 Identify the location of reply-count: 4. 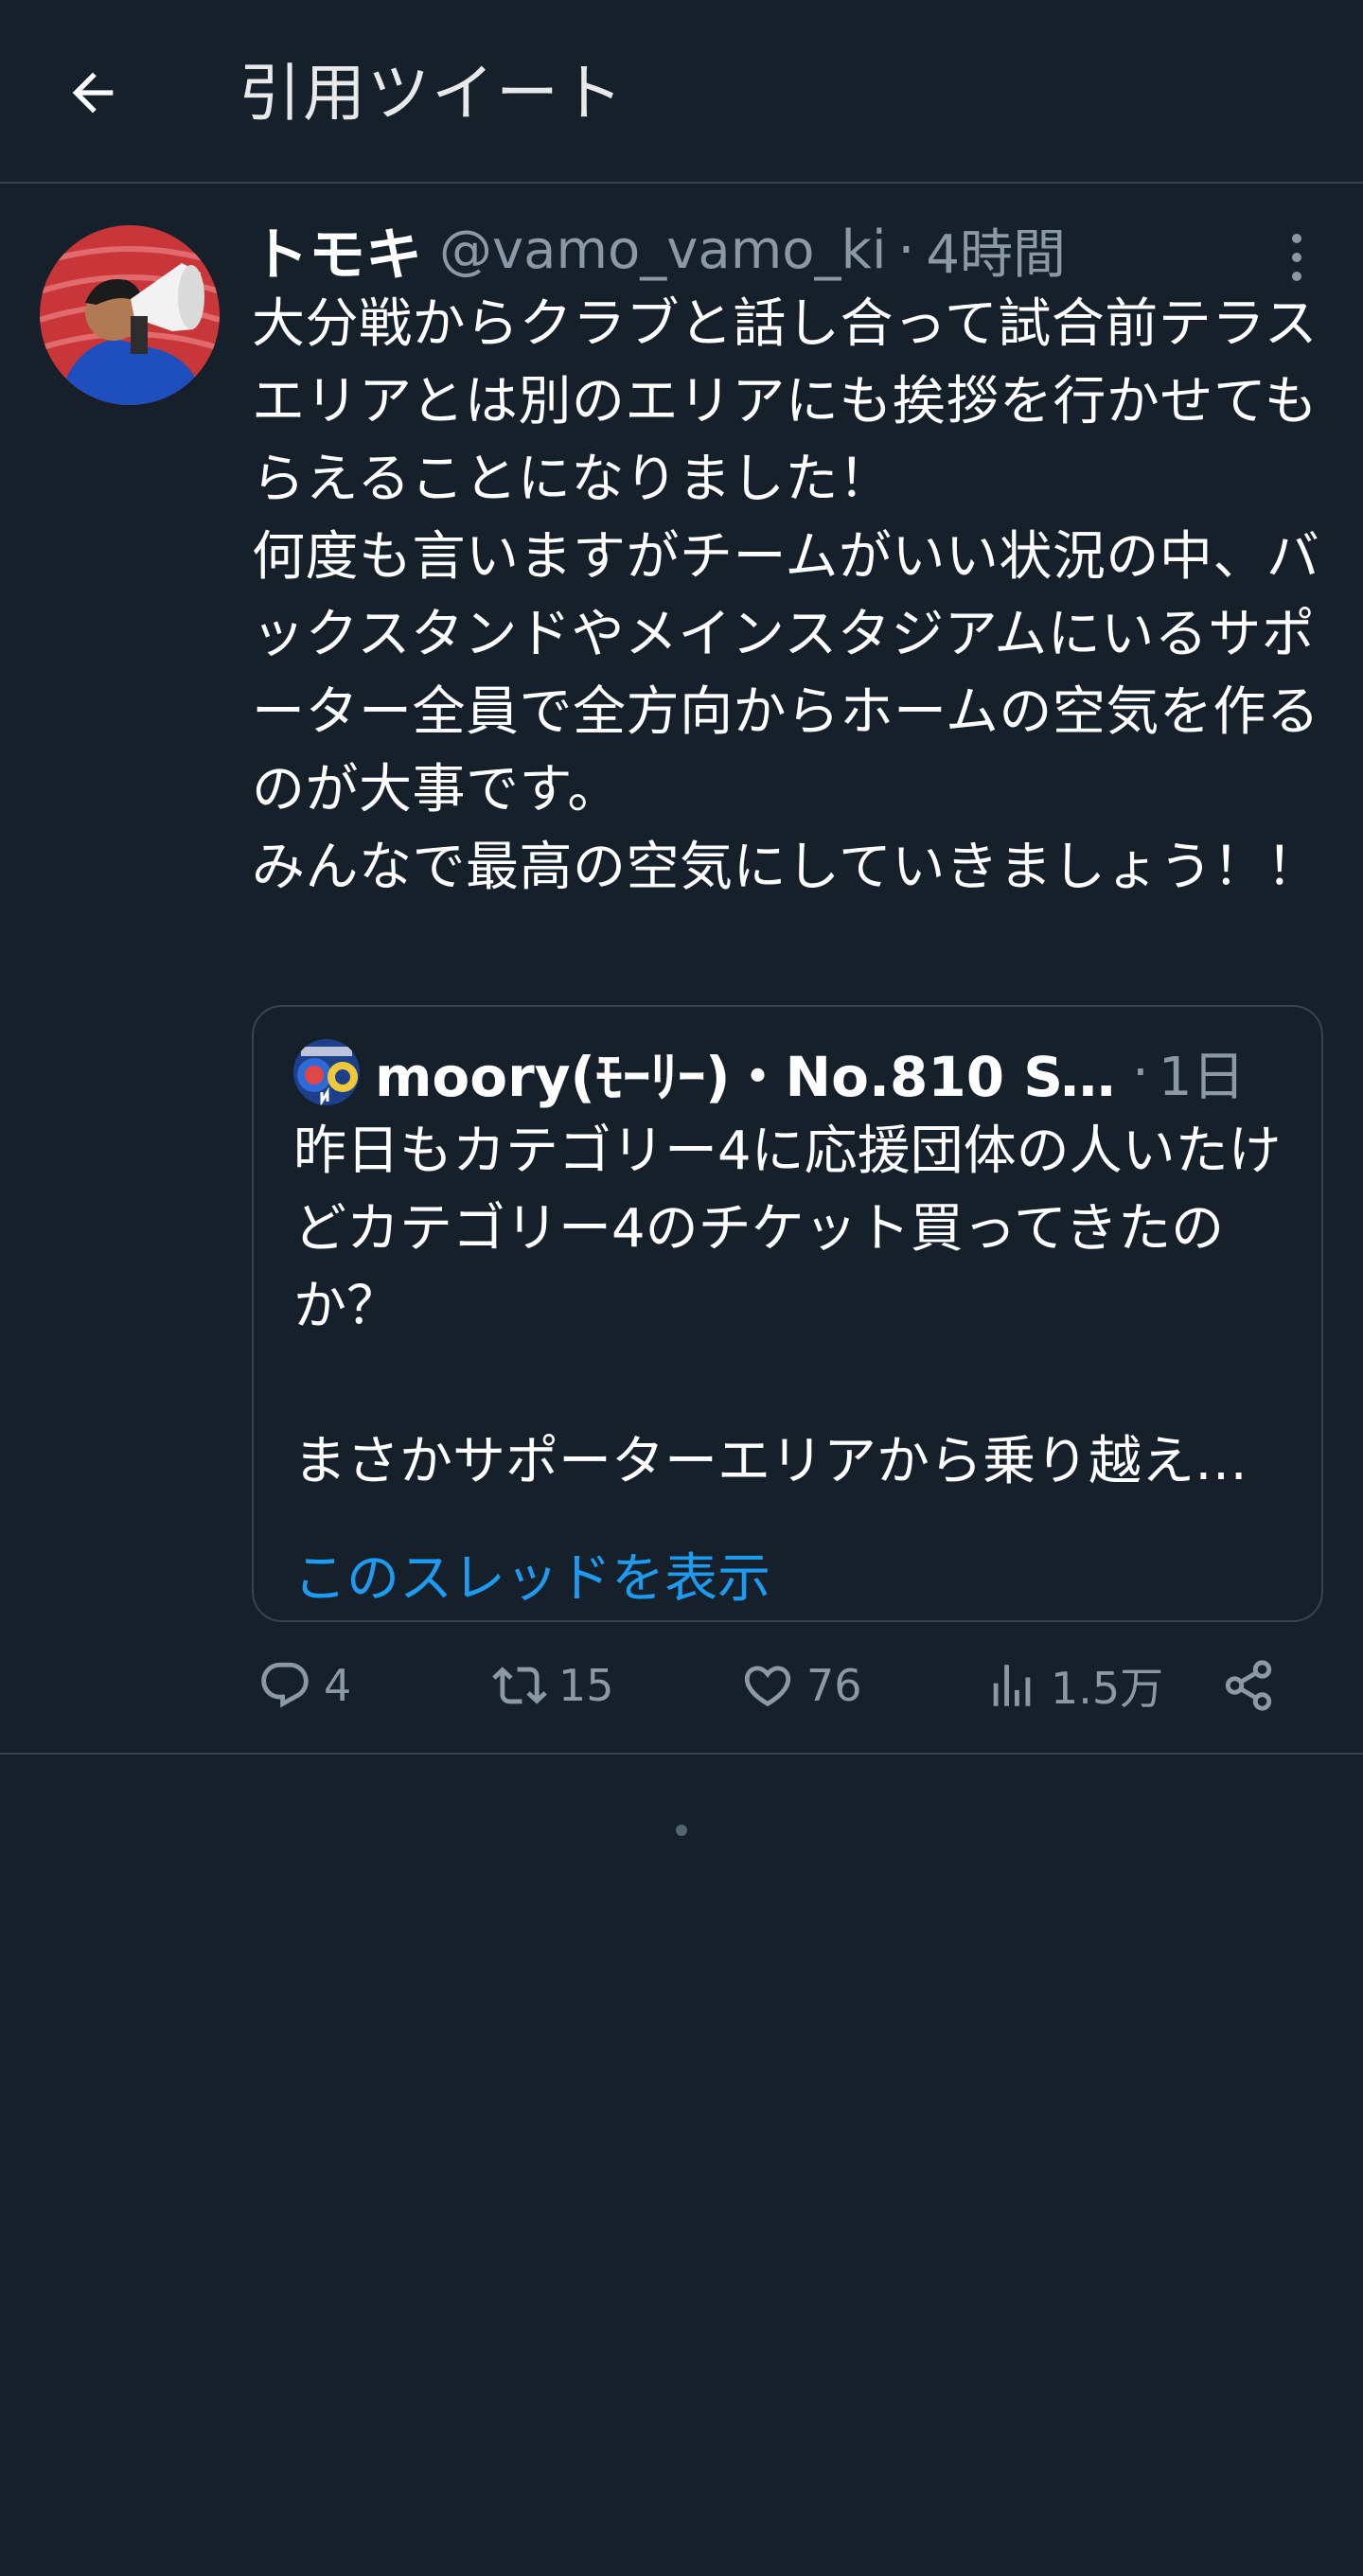
(338, 1685).